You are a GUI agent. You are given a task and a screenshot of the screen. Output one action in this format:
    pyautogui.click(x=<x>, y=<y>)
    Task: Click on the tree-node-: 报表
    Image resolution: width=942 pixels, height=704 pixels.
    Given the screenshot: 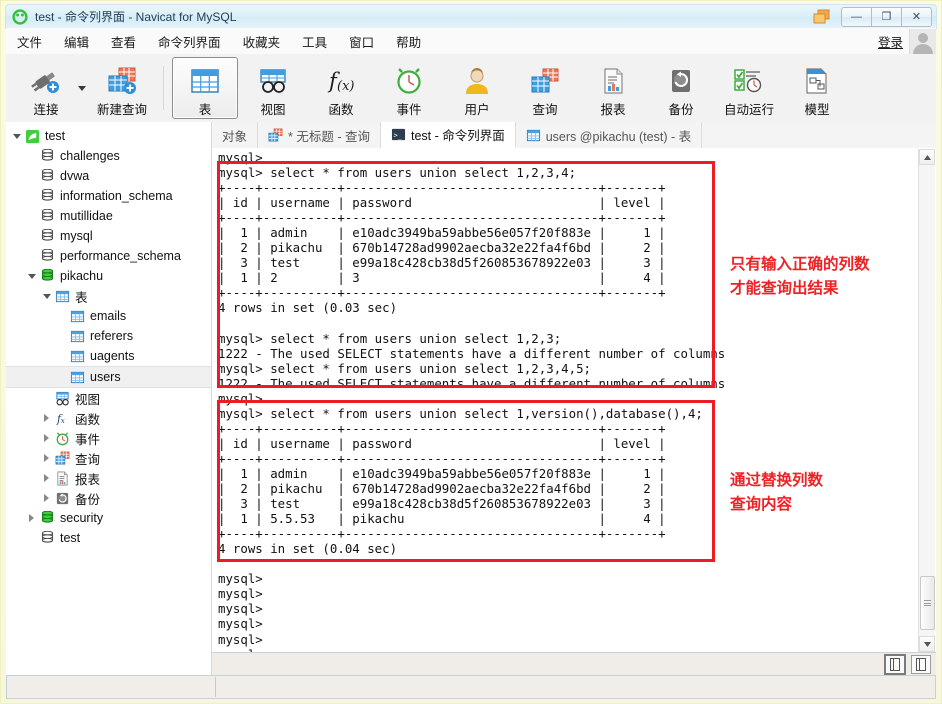 What is the action you would take?
    pyautogui.click(x=108, y=478)
    